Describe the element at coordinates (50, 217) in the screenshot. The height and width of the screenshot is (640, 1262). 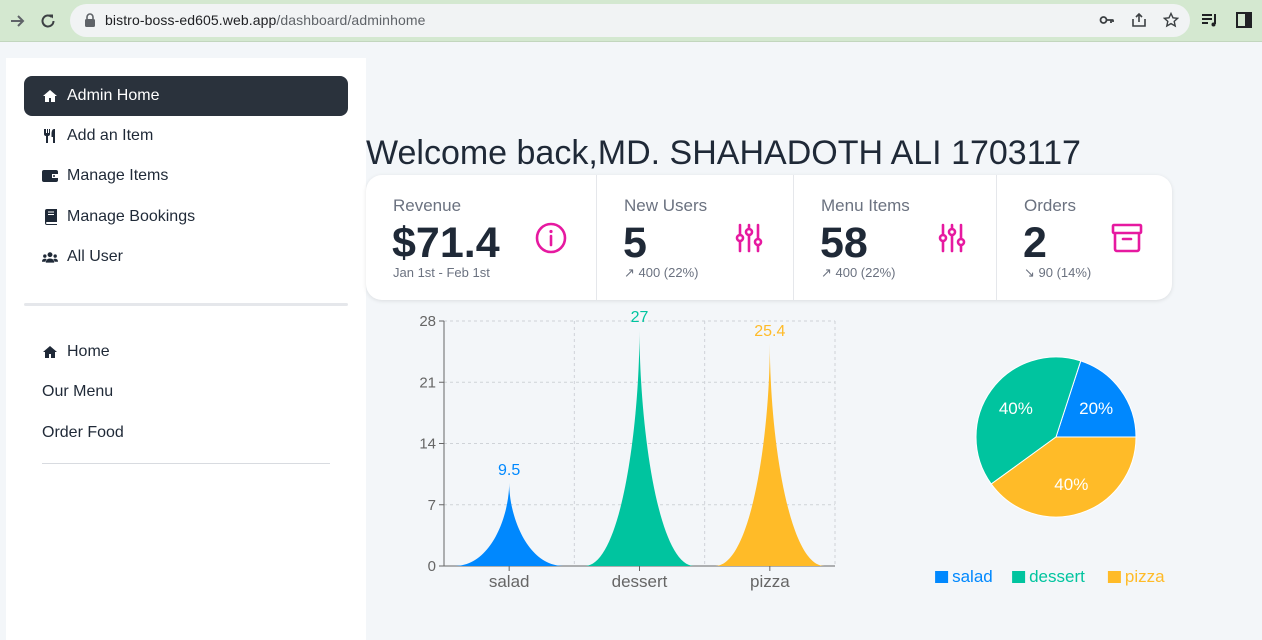
I see `book-icon` at that location.